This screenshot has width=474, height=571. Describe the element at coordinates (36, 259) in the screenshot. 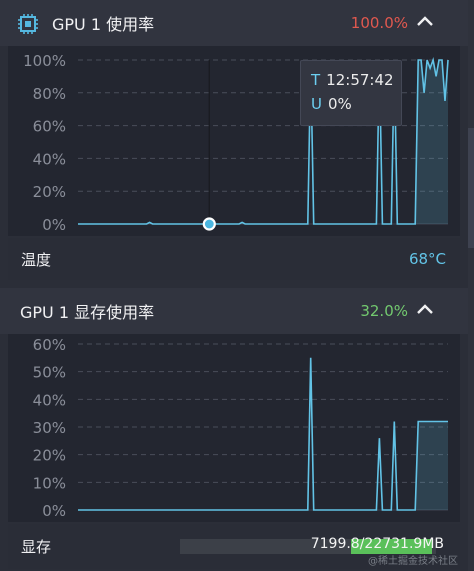

I see `temperature-label: 温度` at that location.